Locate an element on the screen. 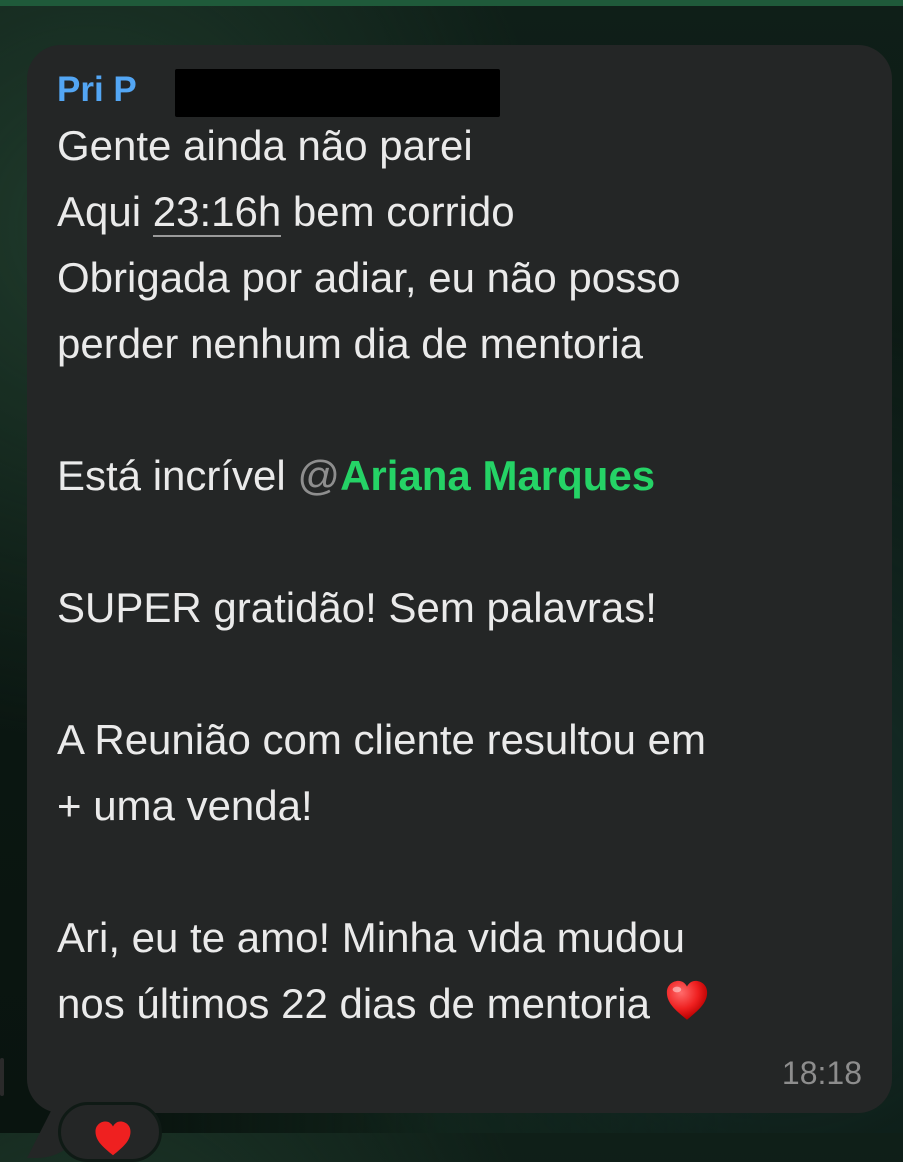 This screenshot has width=903, height=1162. message-line-9: Ari, eu te amo! Minha vida mudou is located at coordinates (371, 937).